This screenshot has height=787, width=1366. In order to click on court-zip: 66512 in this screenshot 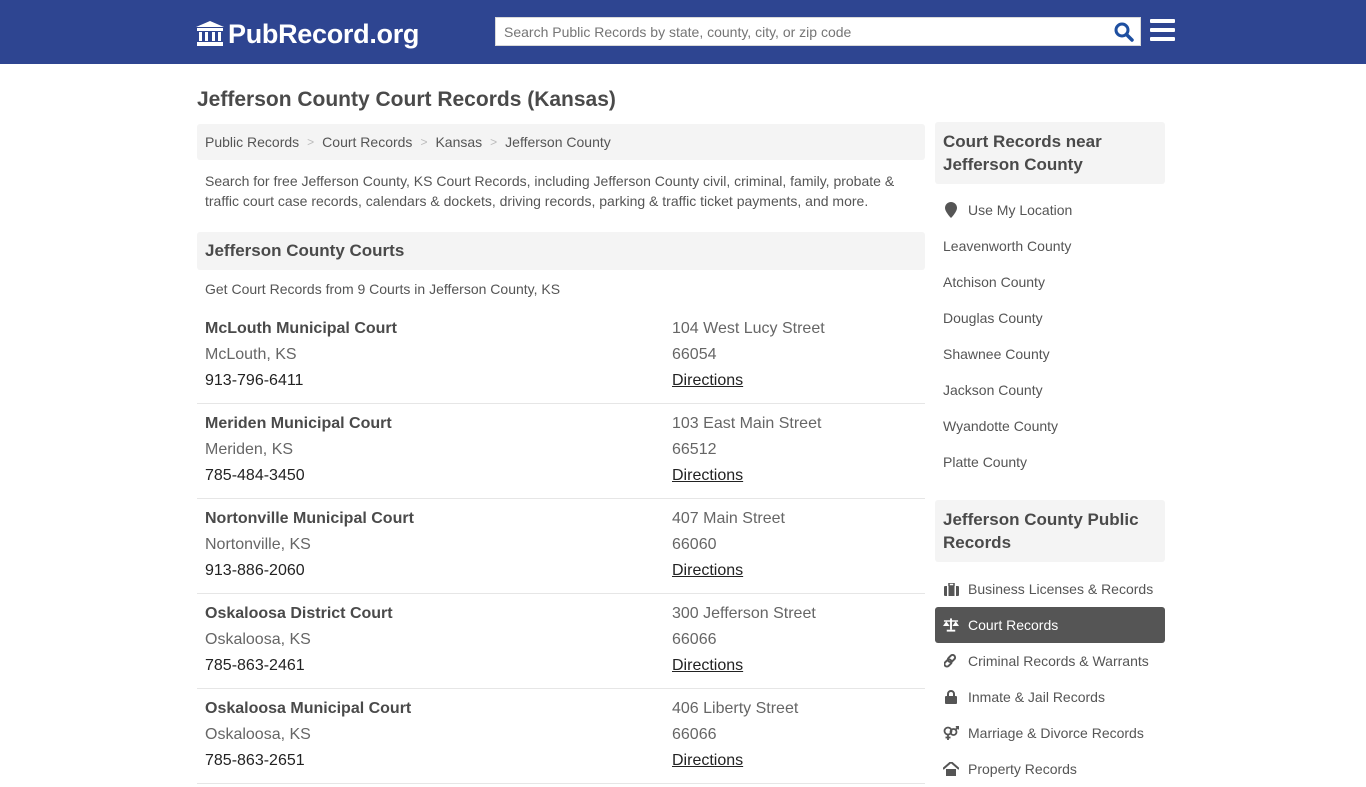, I will do `click(694, 449)`.